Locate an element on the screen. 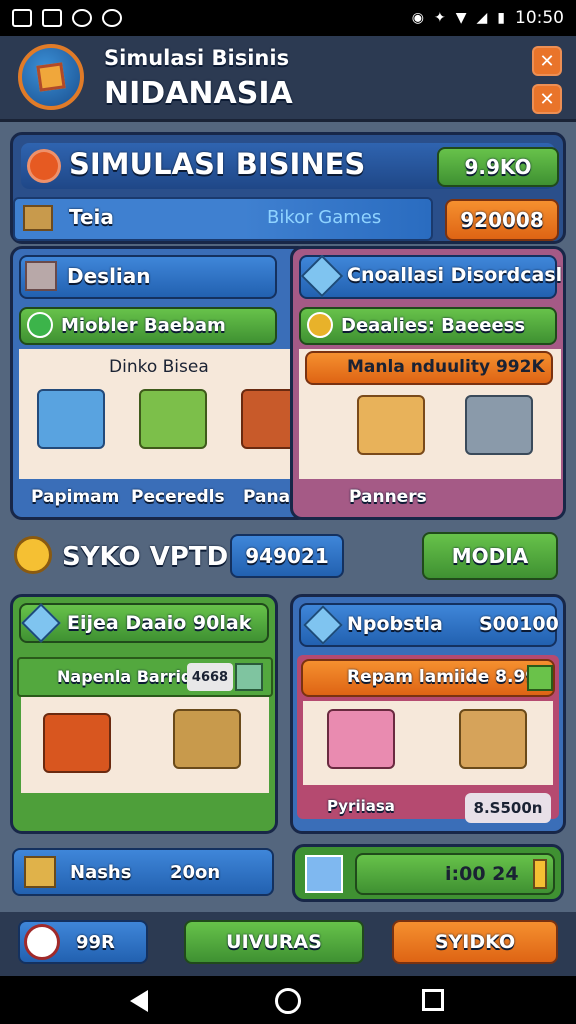 This screenshot has width=576, height=1024. left-item-label-2: Peceredls is located at coordinates (178, 497).